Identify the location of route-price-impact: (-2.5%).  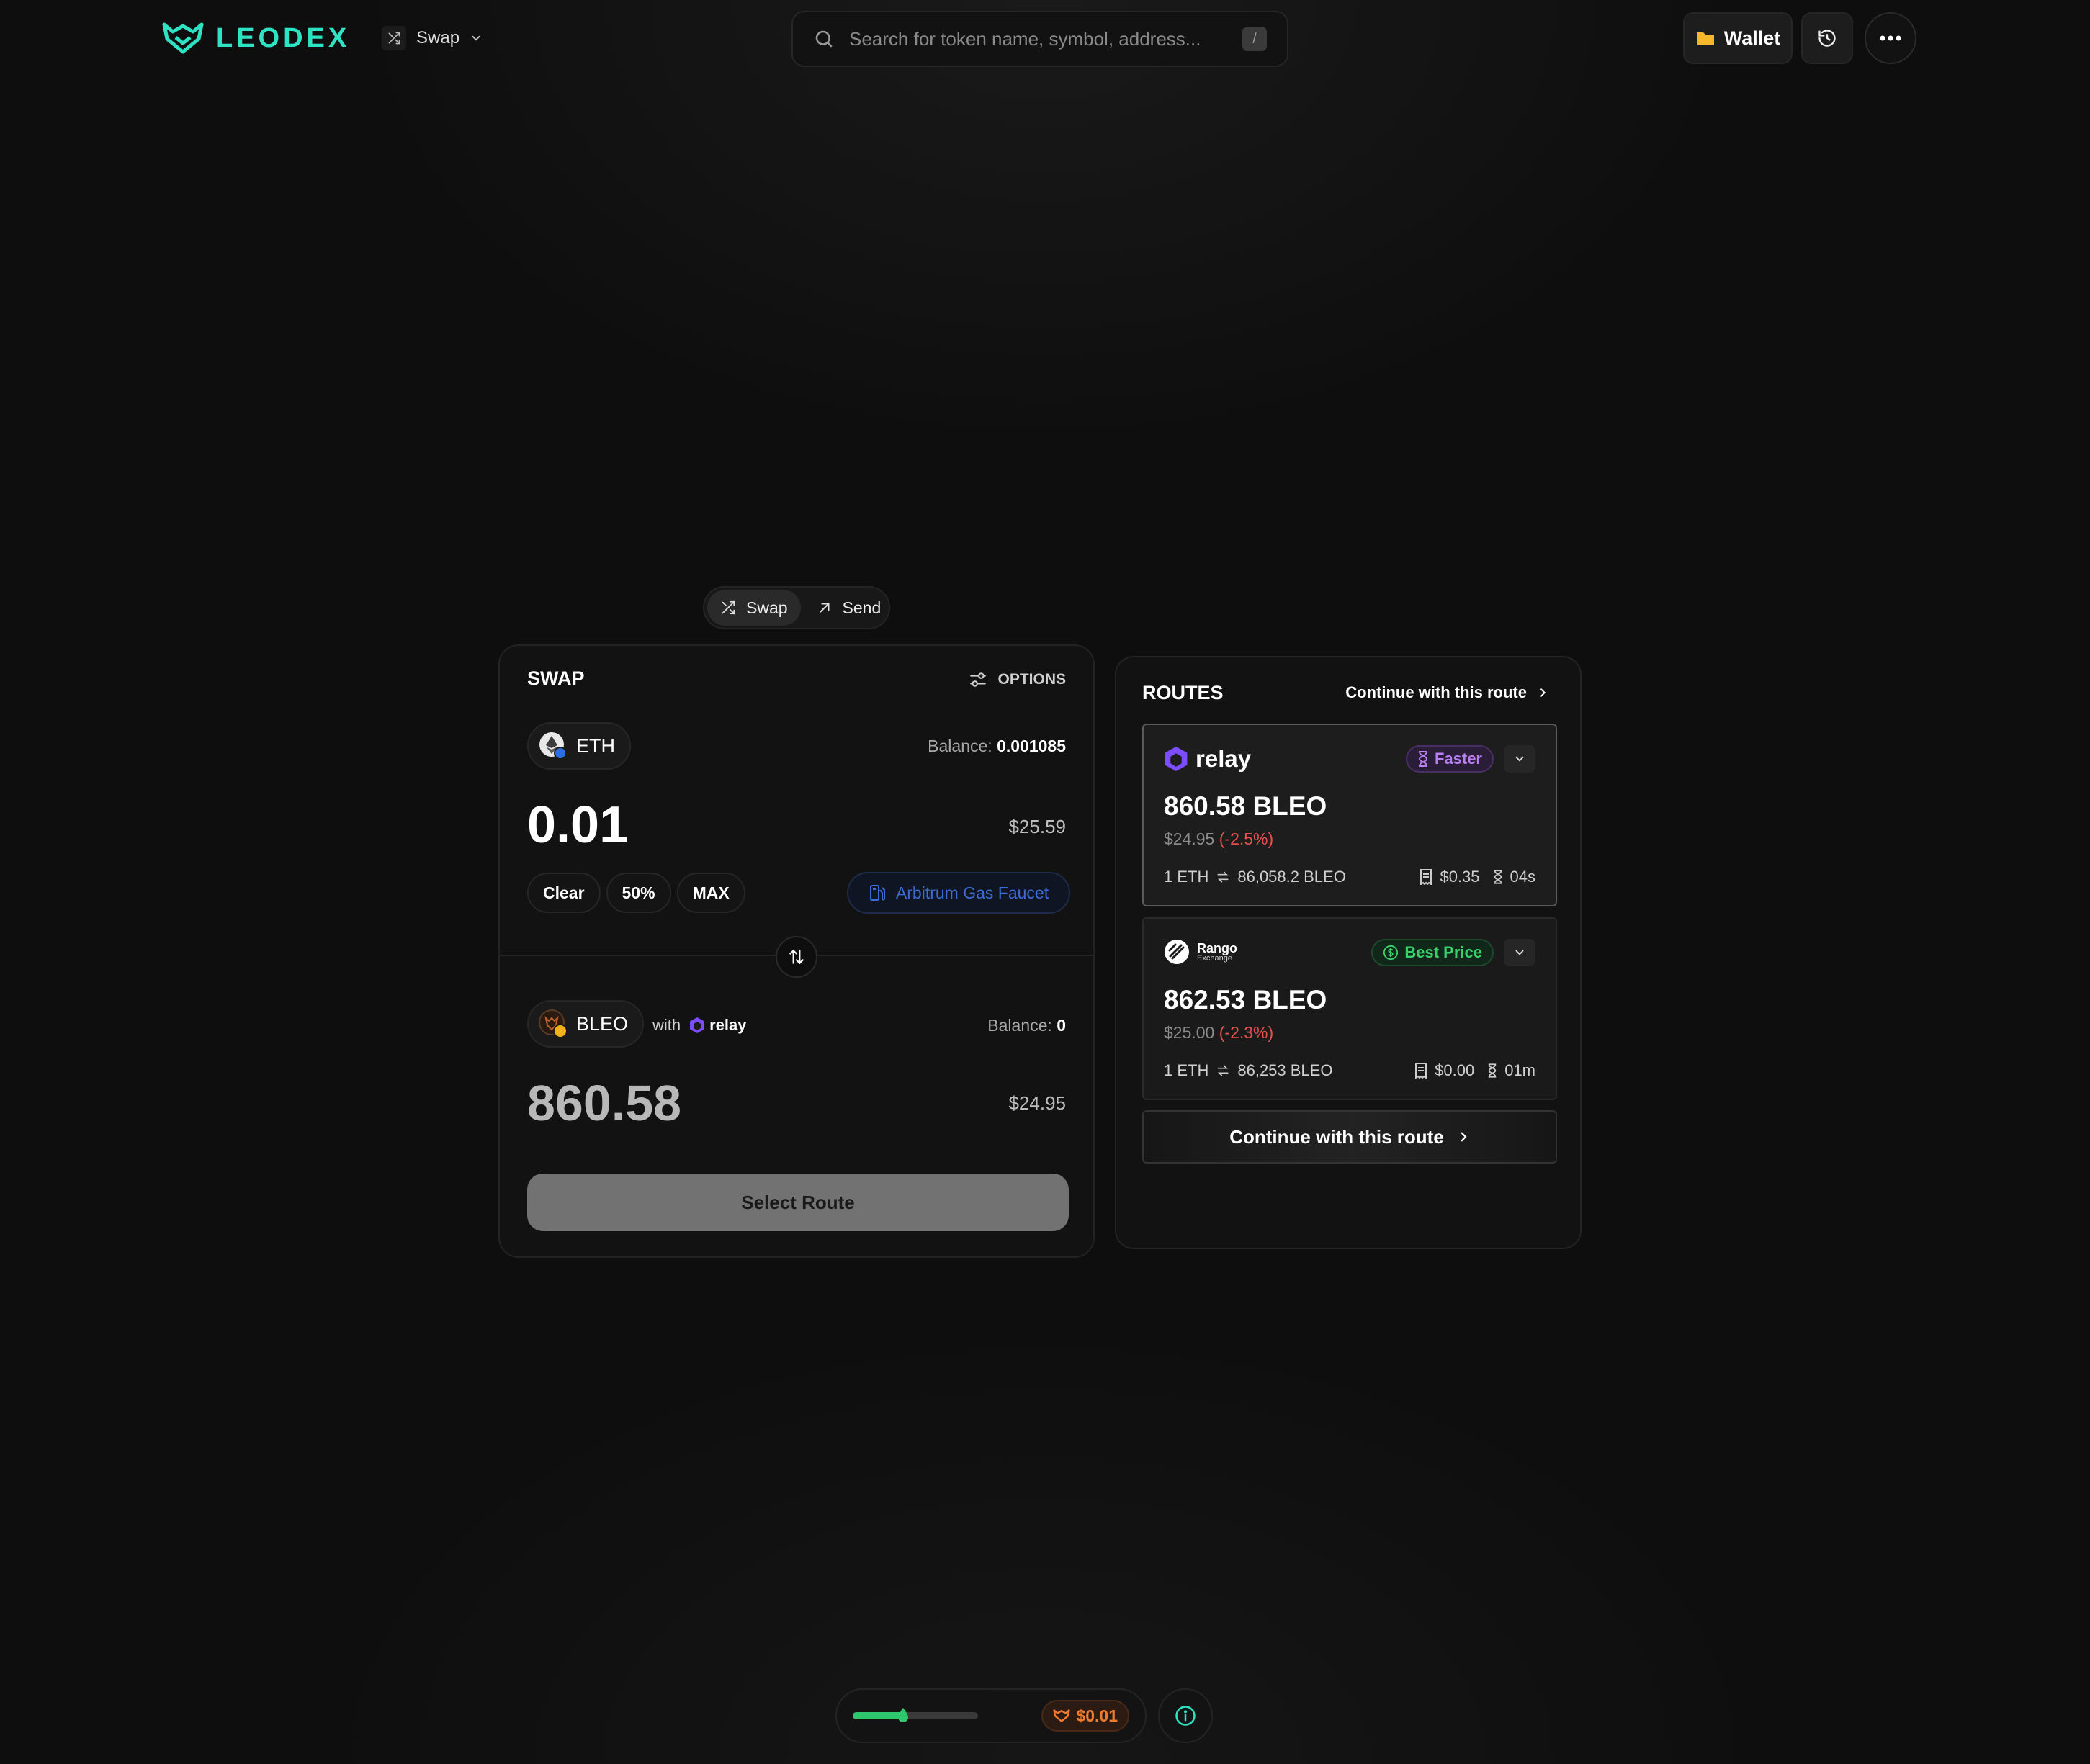
(1246, 838).